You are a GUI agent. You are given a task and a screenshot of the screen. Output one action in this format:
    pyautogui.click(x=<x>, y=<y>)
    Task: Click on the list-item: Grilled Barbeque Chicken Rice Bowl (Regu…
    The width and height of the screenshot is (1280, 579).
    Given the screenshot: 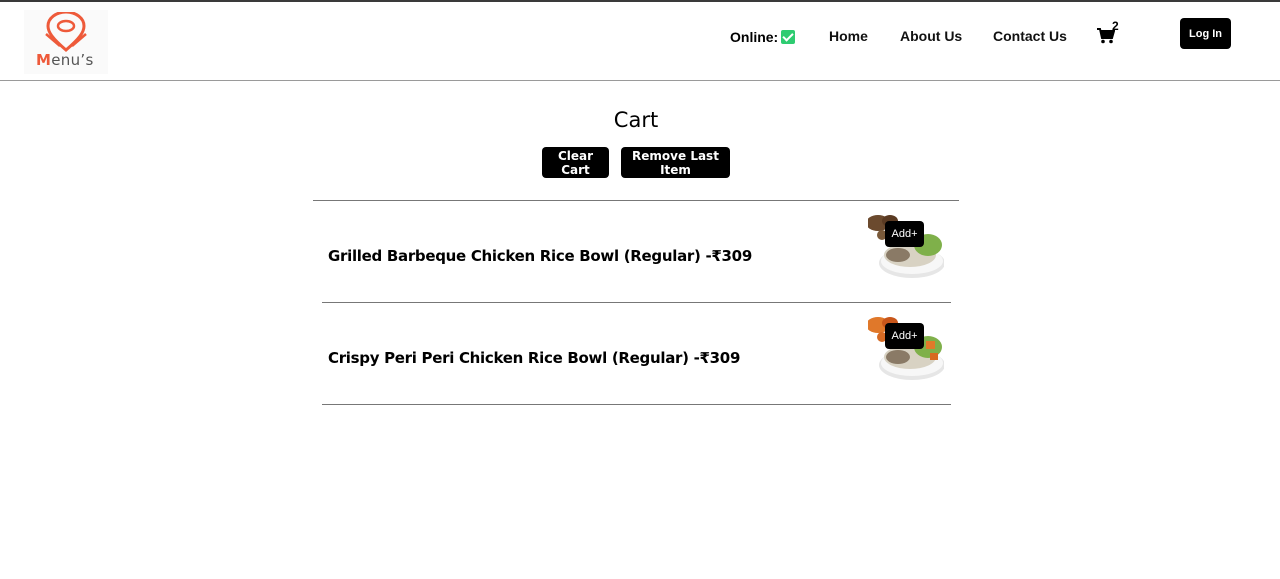 What is the action you would take?
    pyautogui.click(x=636, y=252)
    